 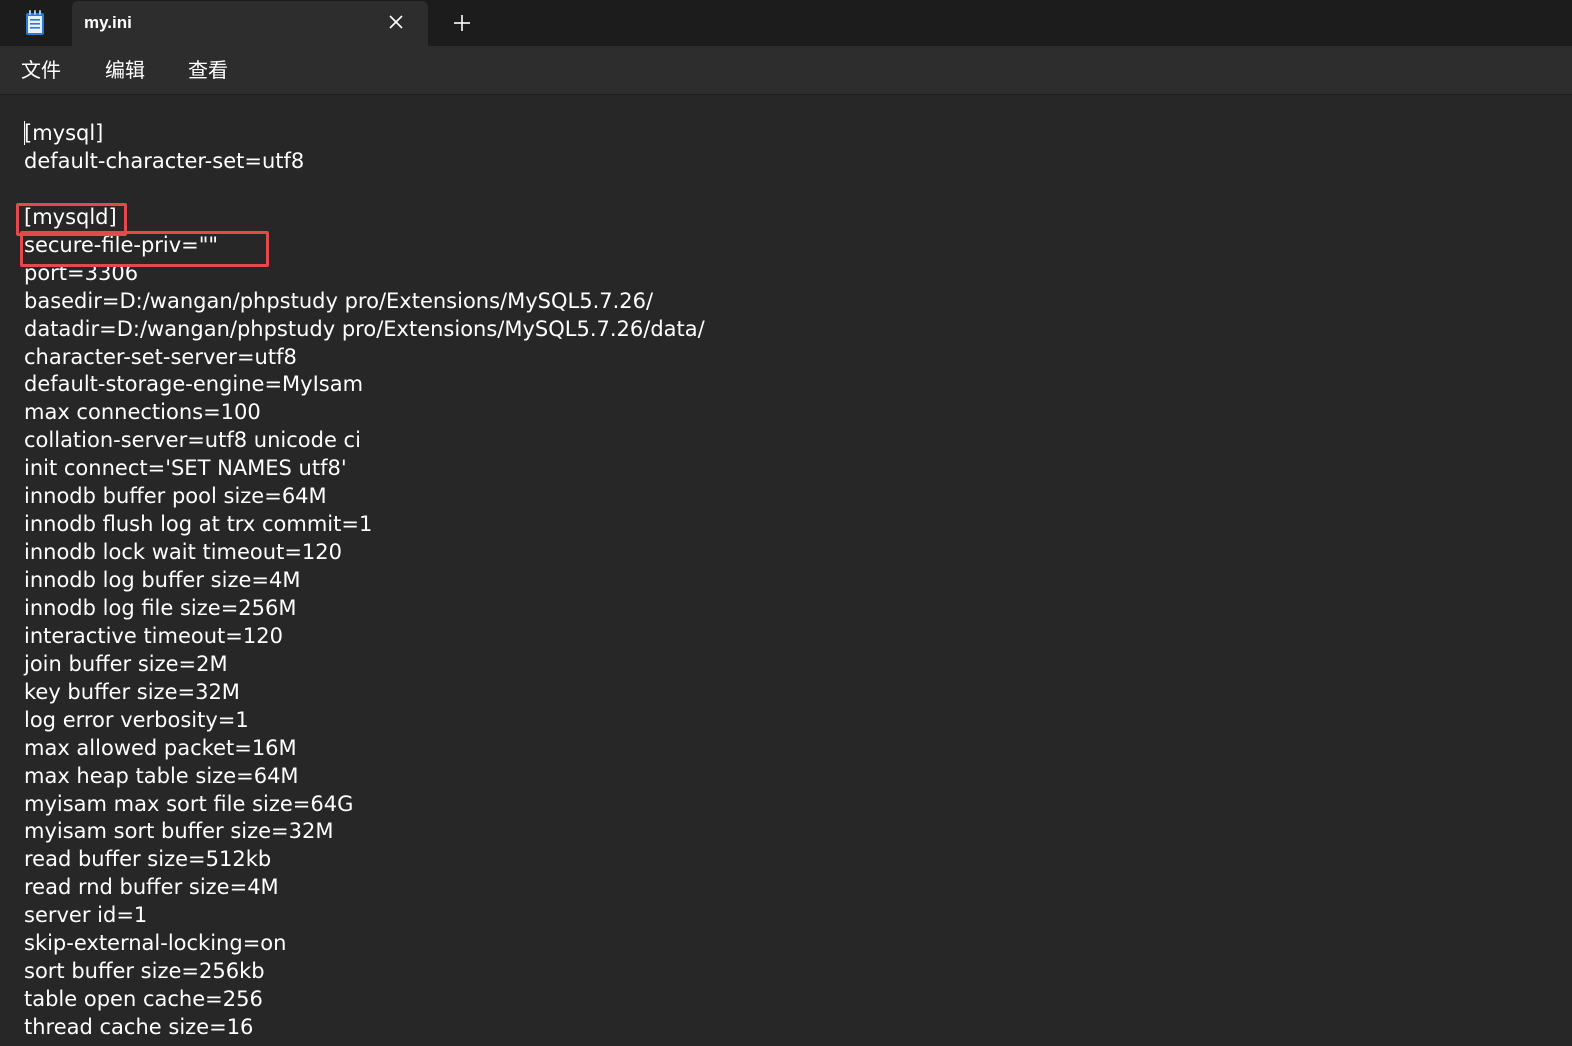 What do you see at coordinates (139, 1027) in the screenshot?
I see `editor-line: thread cache size=16` at bounding box center [139, 1027].